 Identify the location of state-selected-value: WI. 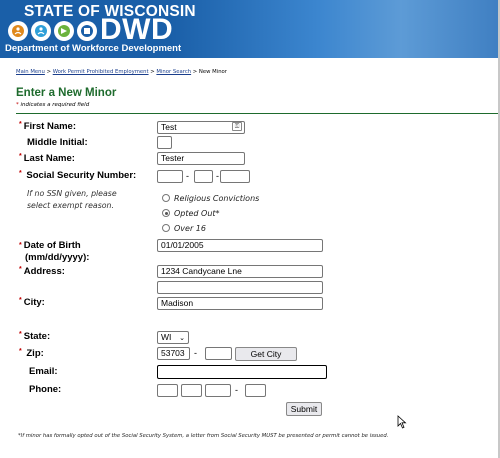
(166, 337).